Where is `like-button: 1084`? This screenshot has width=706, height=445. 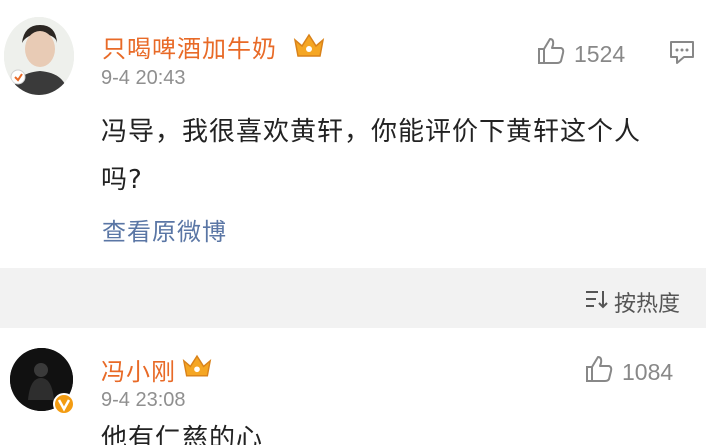 like-button: 1084 is located at coordinates (628, 372).